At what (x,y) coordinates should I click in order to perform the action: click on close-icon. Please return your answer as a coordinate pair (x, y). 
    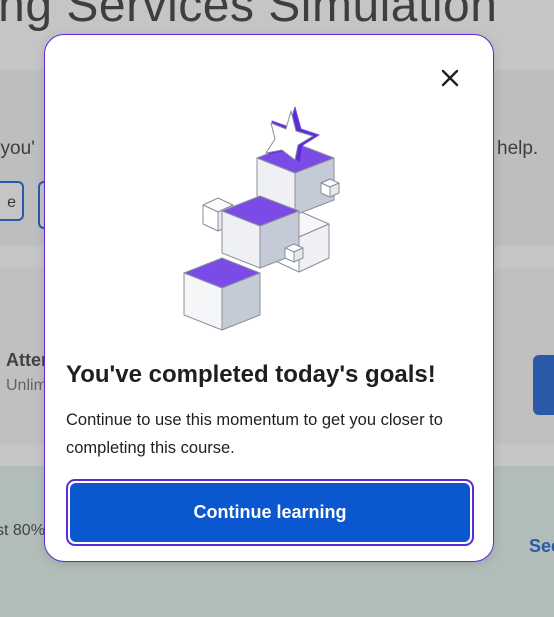
    Looking at the image, I should click on (450, 78).